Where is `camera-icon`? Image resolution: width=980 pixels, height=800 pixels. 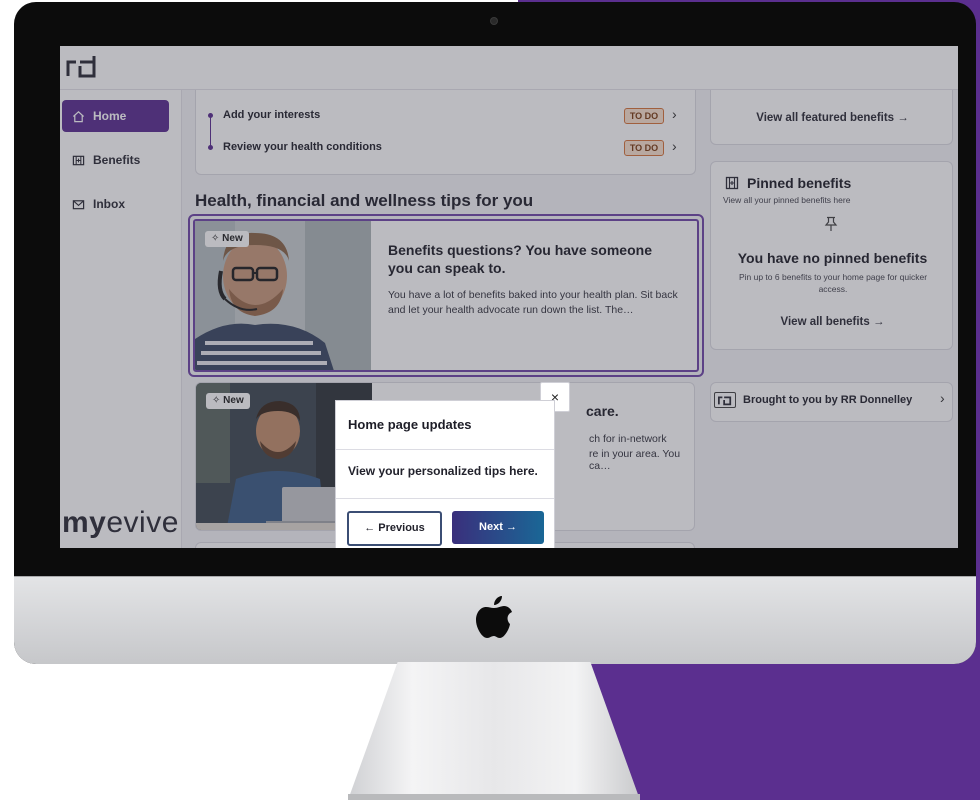 camera-icon is located at coordinates (494, 21).